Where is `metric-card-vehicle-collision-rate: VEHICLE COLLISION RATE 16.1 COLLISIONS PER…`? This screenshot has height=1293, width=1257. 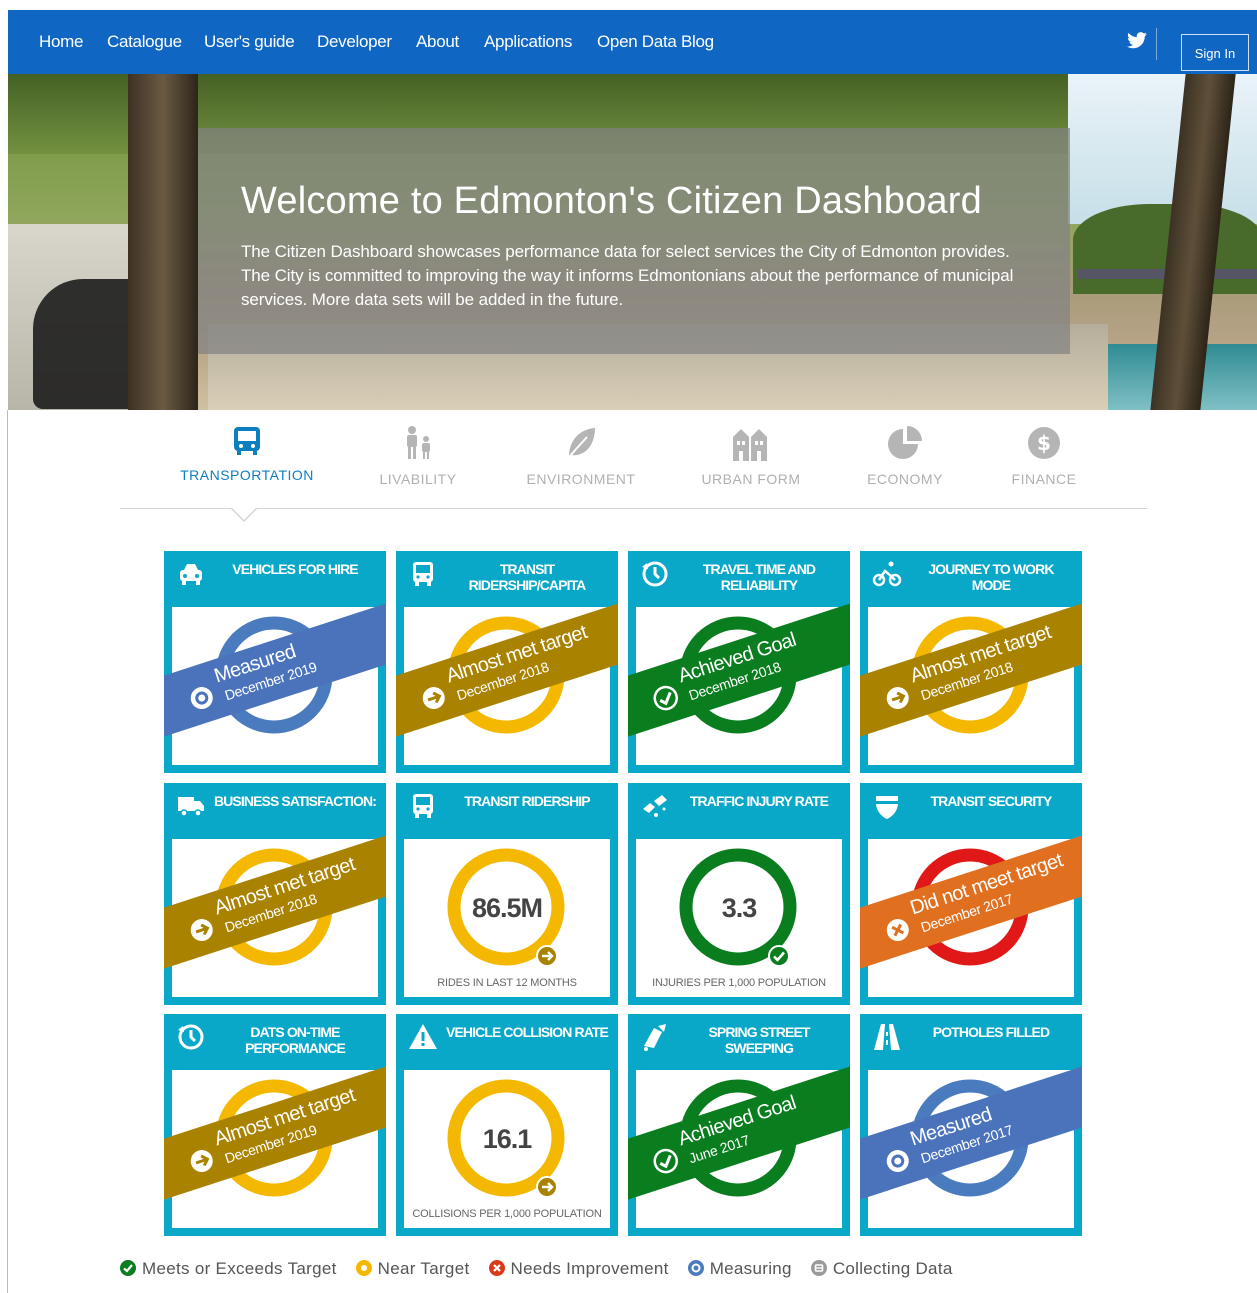
metric-card-vehicle-collision-rate: VEHICLE COLLISION RATE 16.1 COLLISIONS PER… is located at coordinates (507, 1125).